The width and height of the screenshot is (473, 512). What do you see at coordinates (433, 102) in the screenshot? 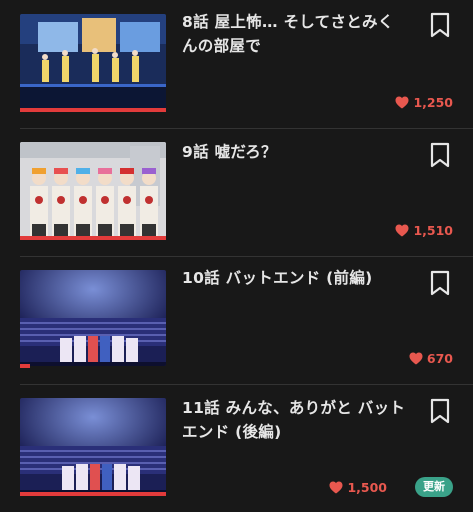
I see `like-count: 1,250` at bounding box center [433, 102].